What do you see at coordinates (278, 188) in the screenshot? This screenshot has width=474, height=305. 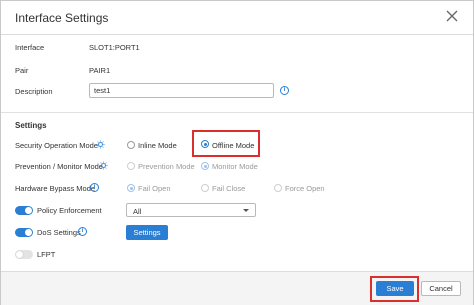 I see `radio-force-open` at bounding box center [278, 188].